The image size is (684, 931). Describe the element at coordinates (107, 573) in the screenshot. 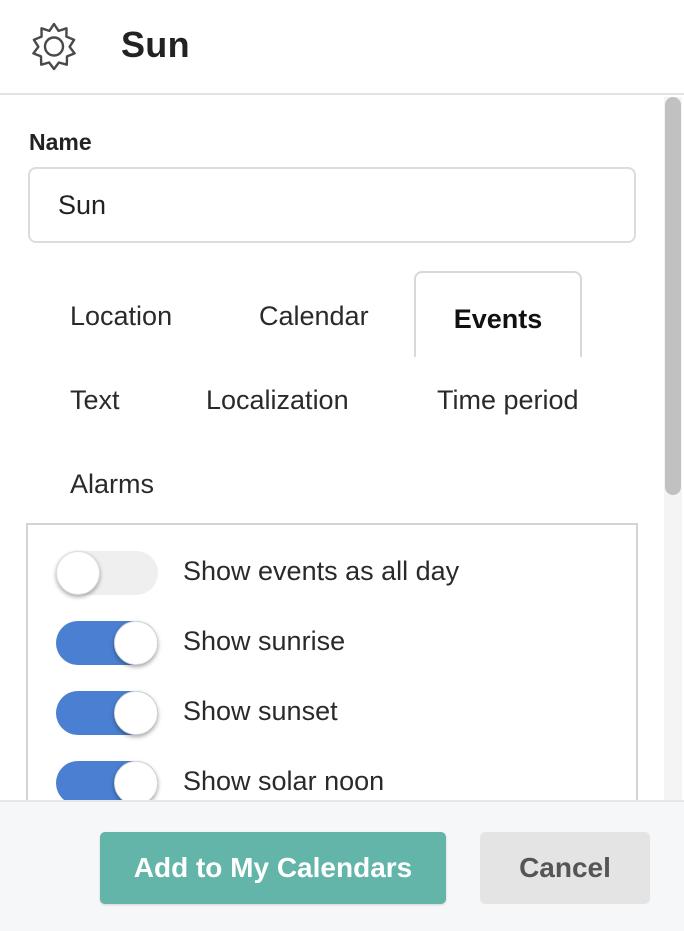

I see `all-day-toggle` at that location.